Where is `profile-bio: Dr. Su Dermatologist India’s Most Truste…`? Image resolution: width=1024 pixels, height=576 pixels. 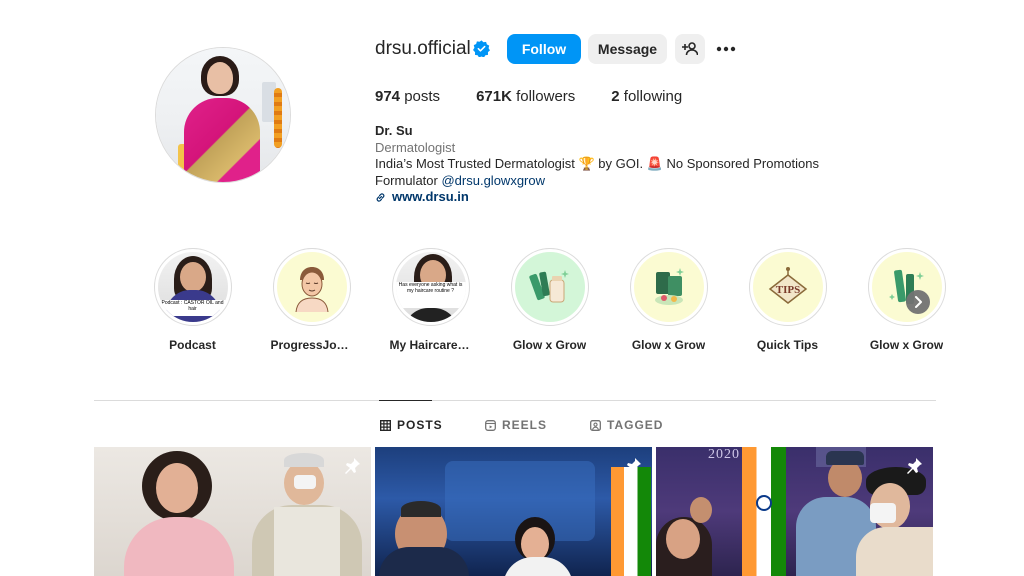
profile-bio: Dr. Su Dermatologist India’s Most Truste… is located at coordinates (597, 164).